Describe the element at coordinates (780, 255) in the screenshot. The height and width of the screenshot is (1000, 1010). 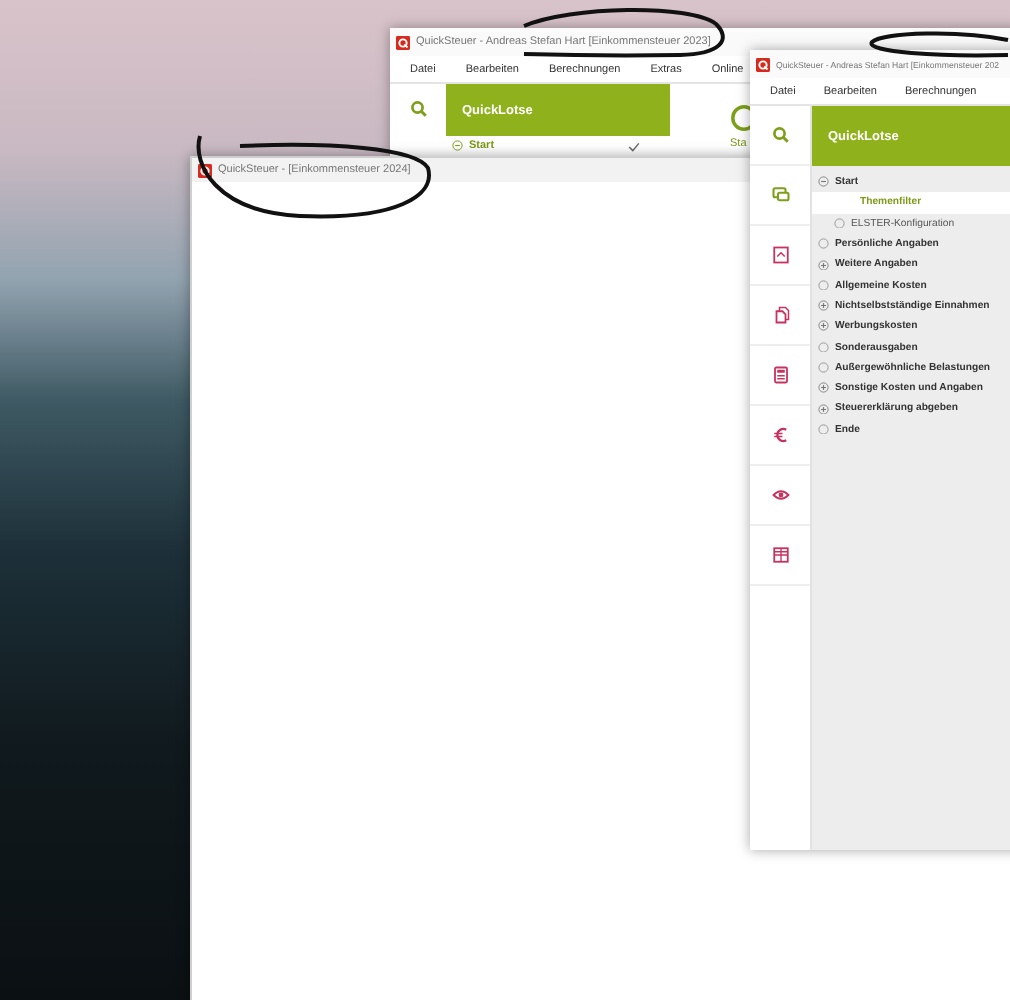
I see `form-icon` at that location.